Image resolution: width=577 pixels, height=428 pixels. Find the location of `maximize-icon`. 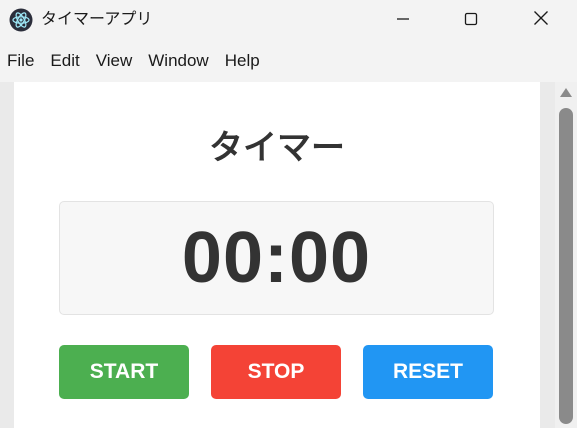

maximize-icon is located at coordinates (471, 20).